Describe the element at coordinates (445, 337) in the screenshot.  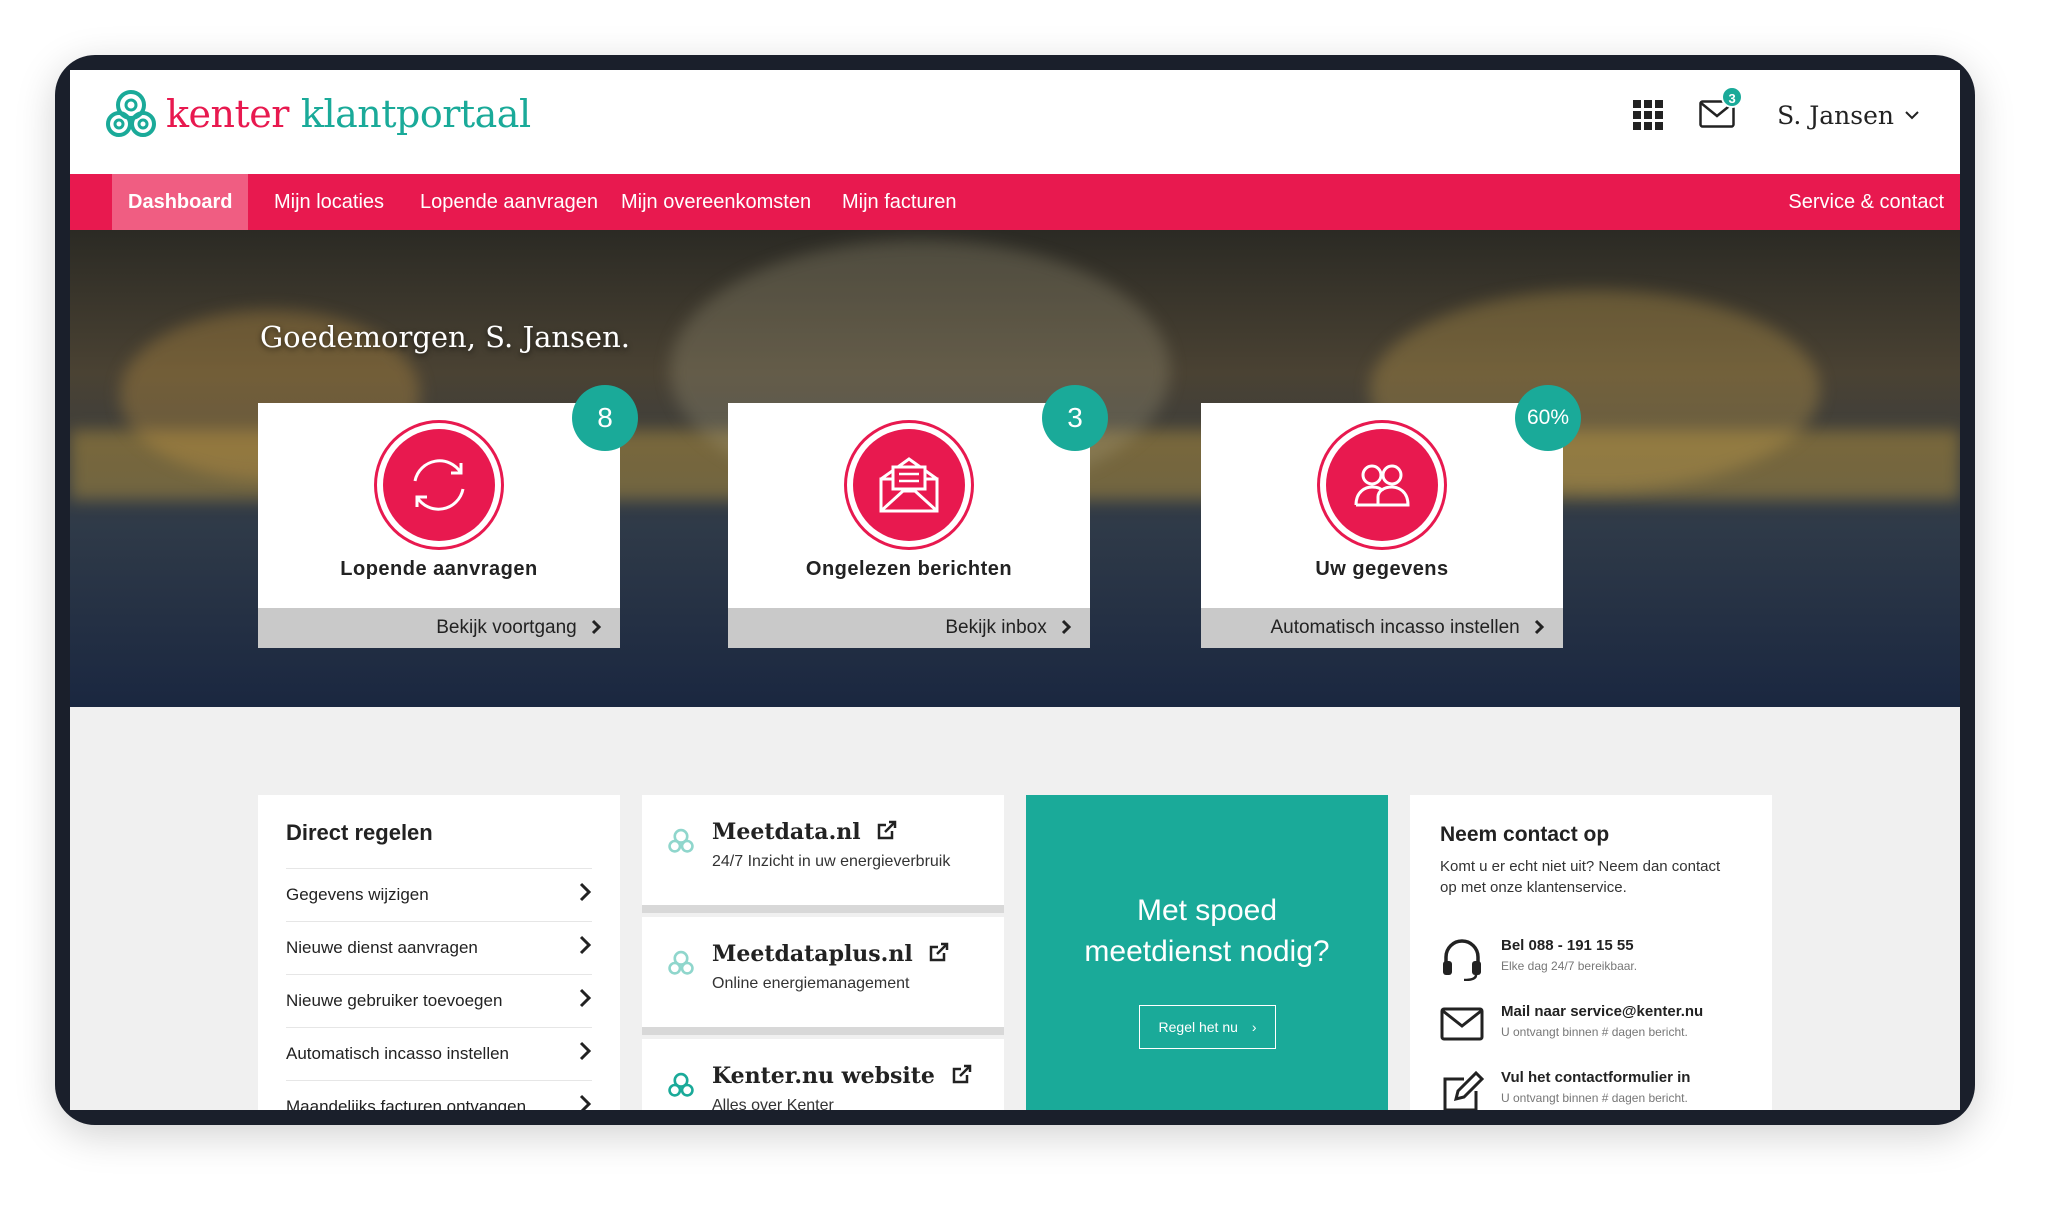
I see `greeting: Goedemorgen, S. Jansen.` at that location.